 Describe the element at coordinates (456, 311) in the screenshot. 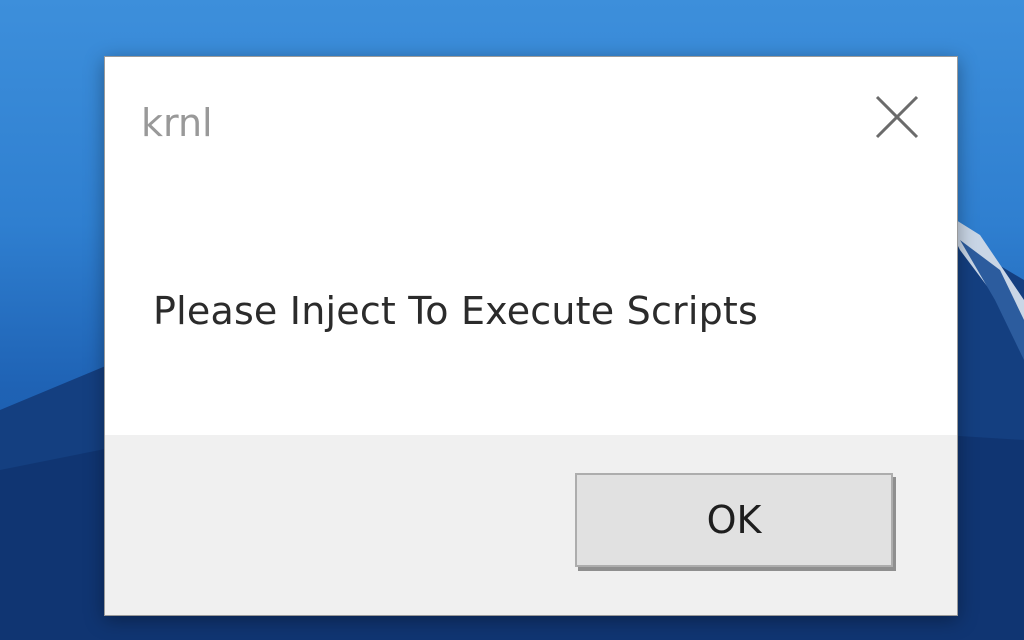

I see `dialog-message: Please Inject To Execute Scripts` at that location.